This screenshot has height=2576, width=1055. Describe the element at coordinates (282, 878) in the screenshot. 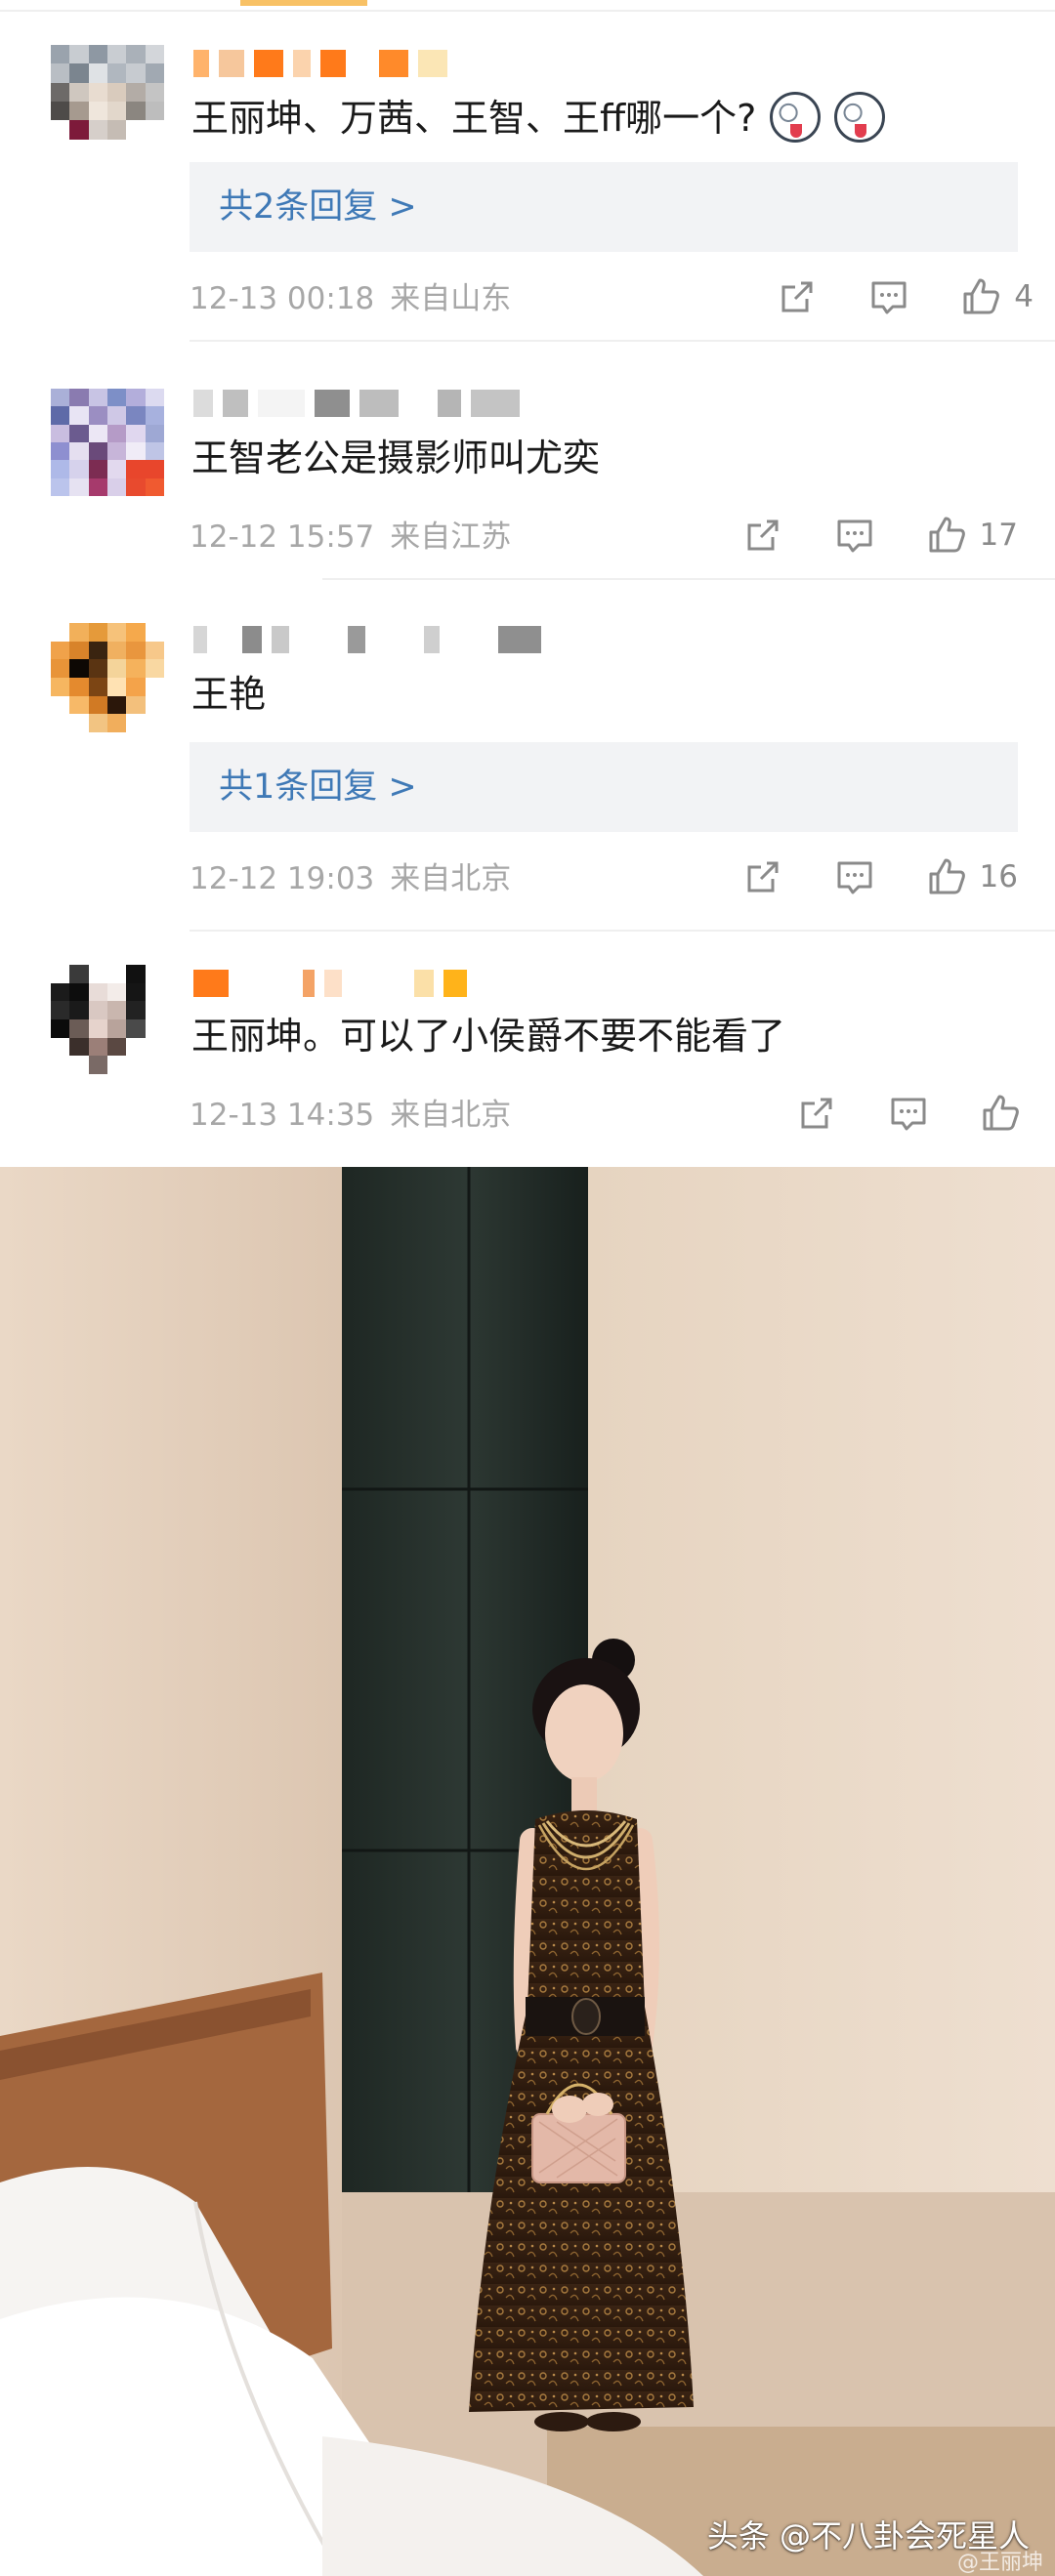

I see `comment-time: 12-12 19:03` at that location.